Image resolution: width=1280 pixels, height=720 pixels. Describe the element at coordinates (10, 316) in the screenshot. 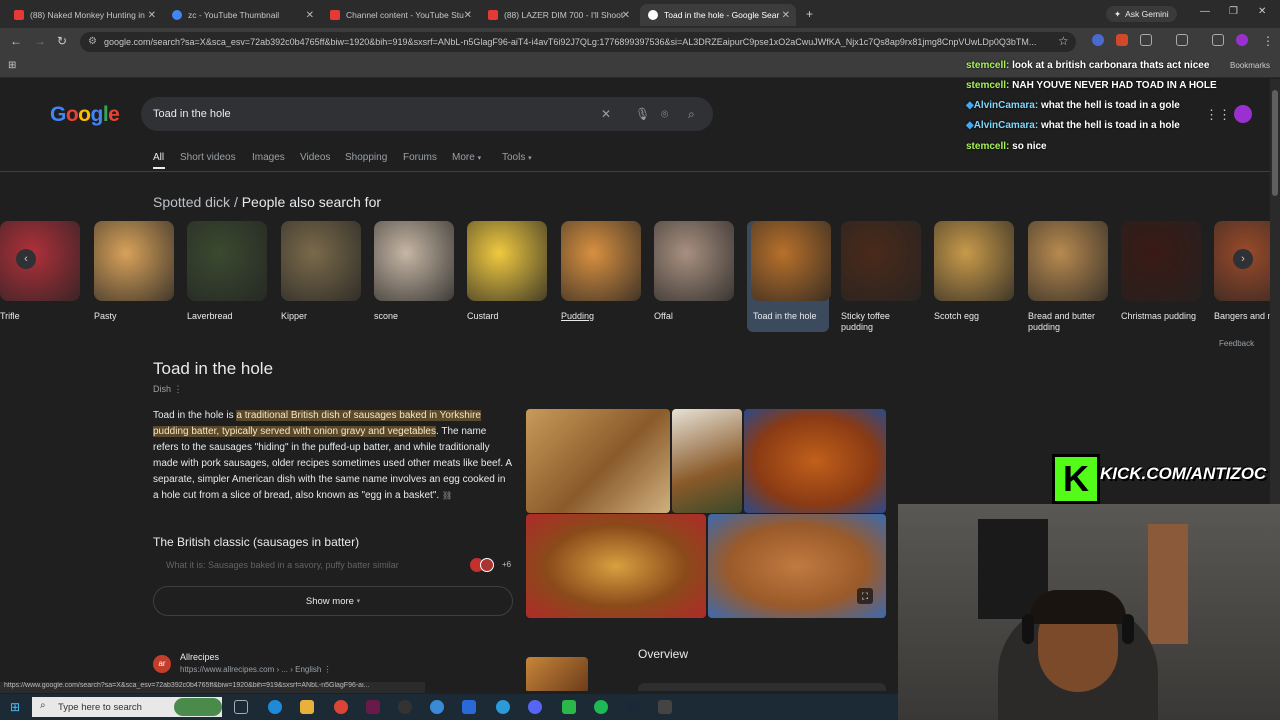

I see `pasf-card-label: Trifle` at that location.